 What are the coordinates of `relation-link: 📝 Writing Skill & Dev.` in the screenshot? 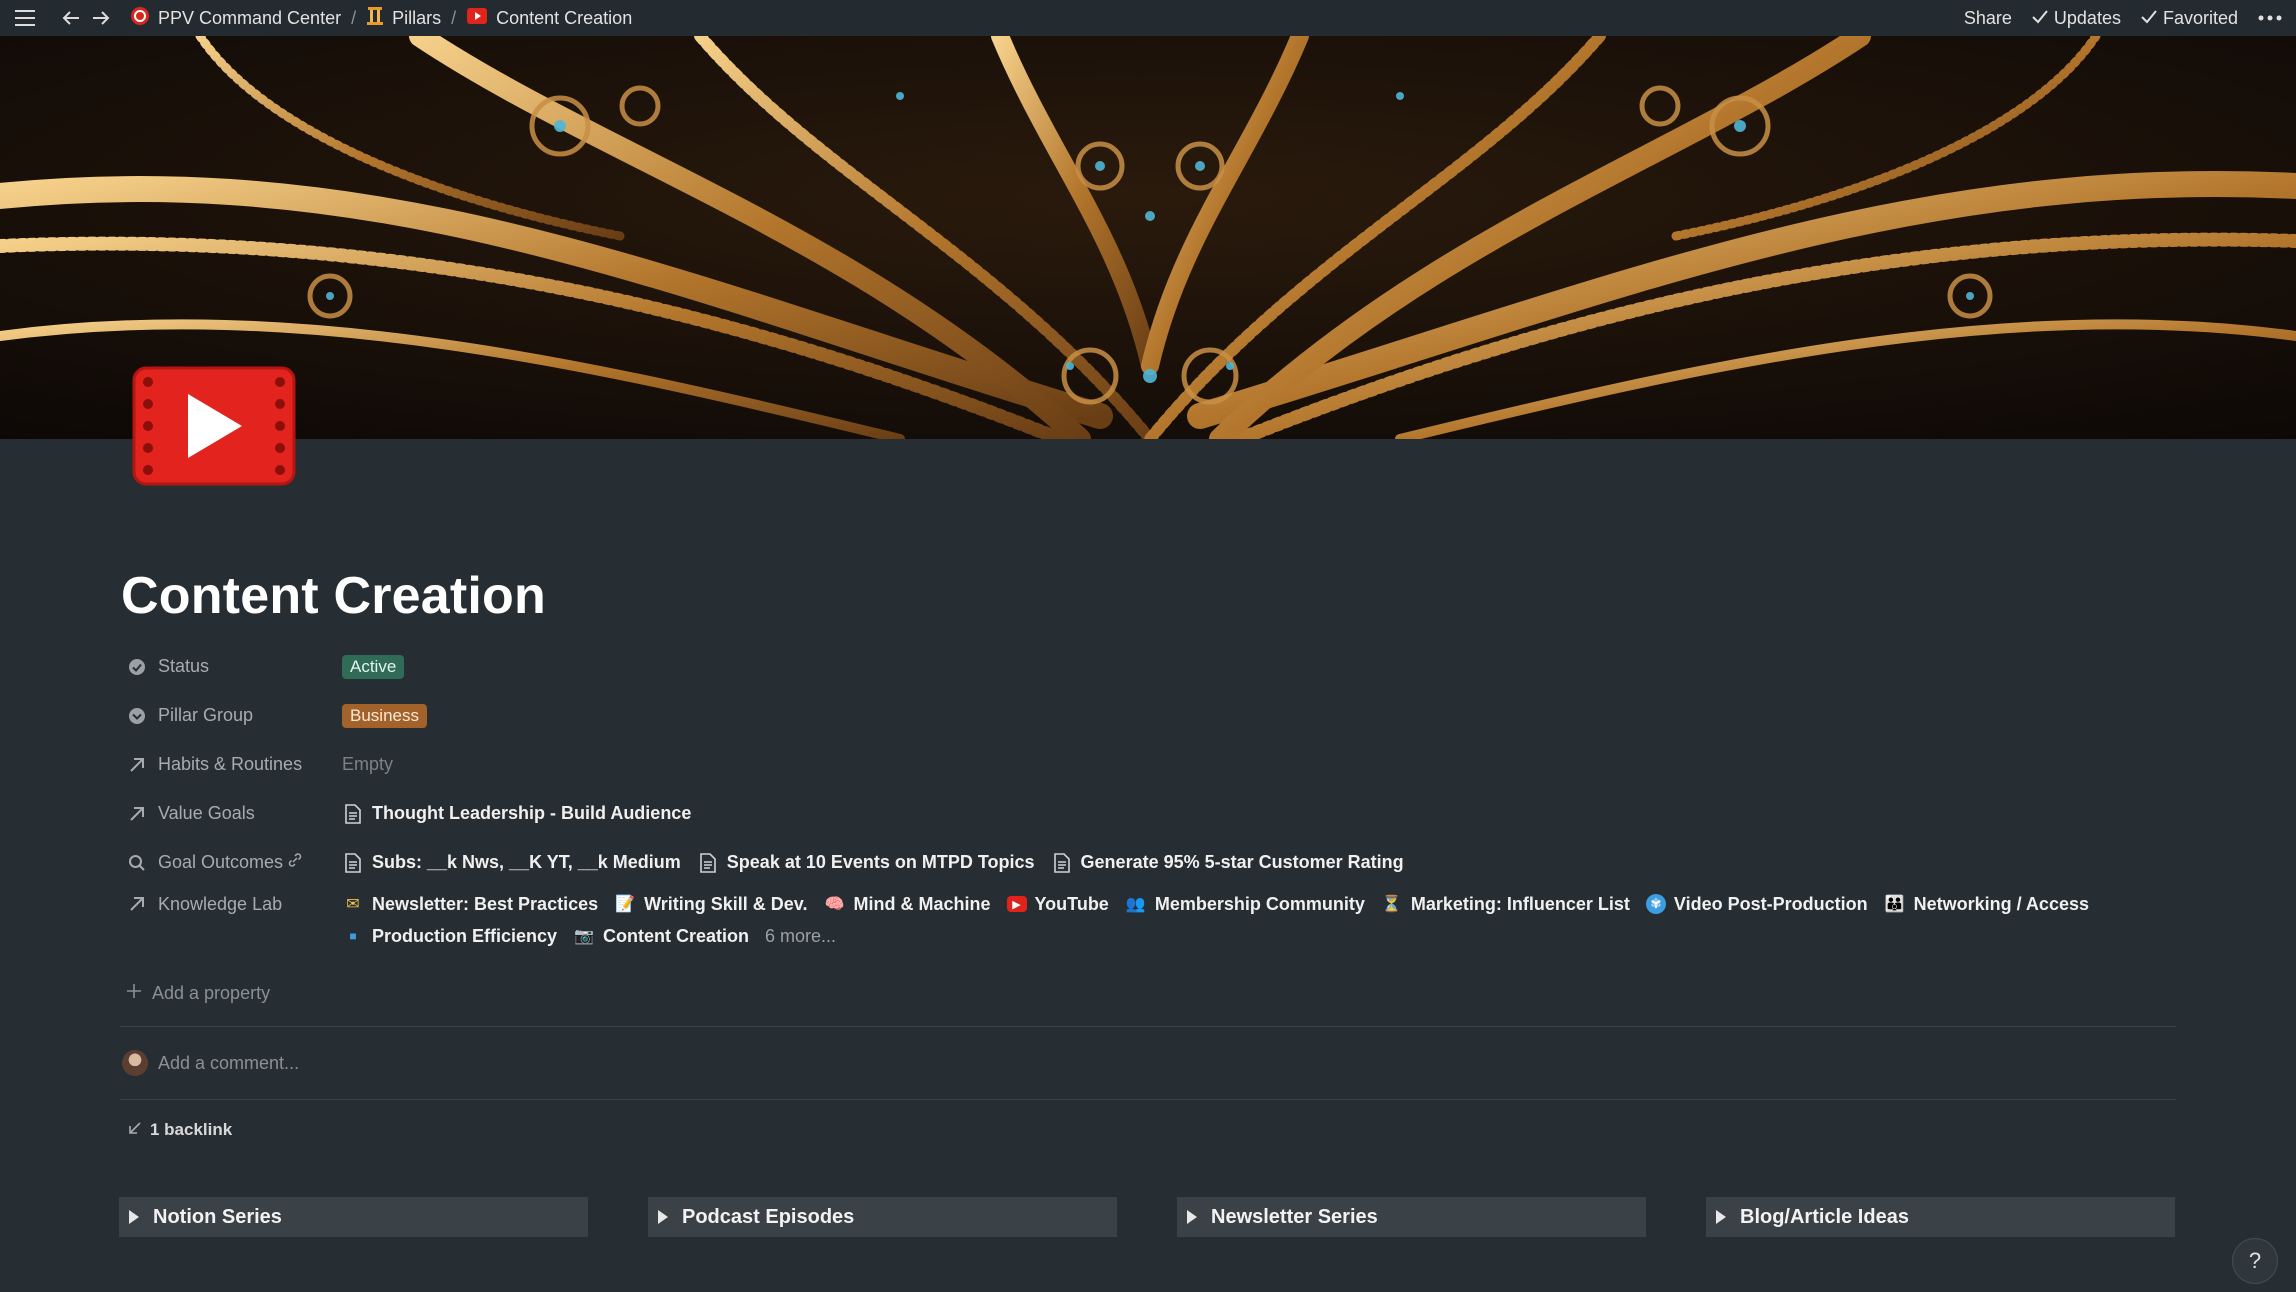 It's located at (710, 904).